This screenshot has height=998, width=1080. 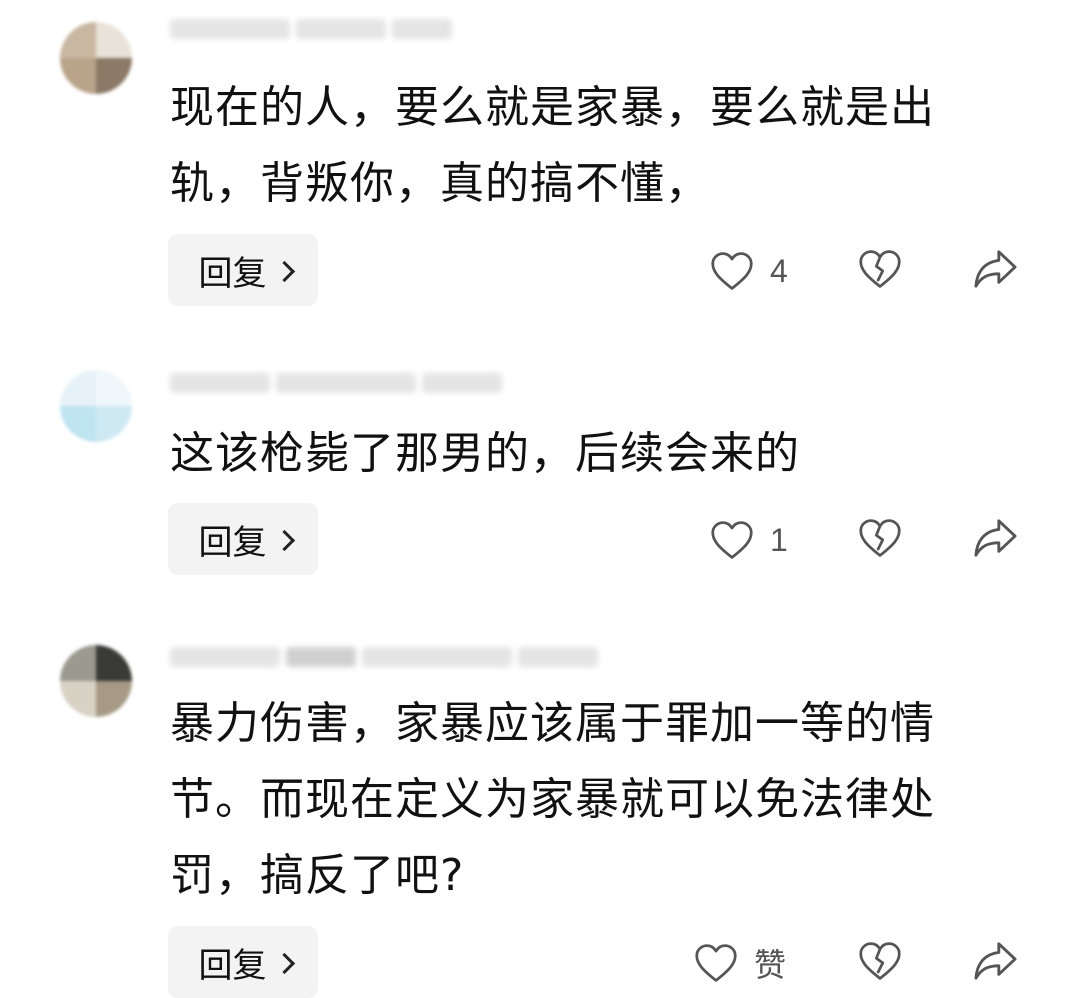 What do you see at coordinates (740, 963) in the screenshot?
I see `like-button: 赞` at bounding box center [740, 963].